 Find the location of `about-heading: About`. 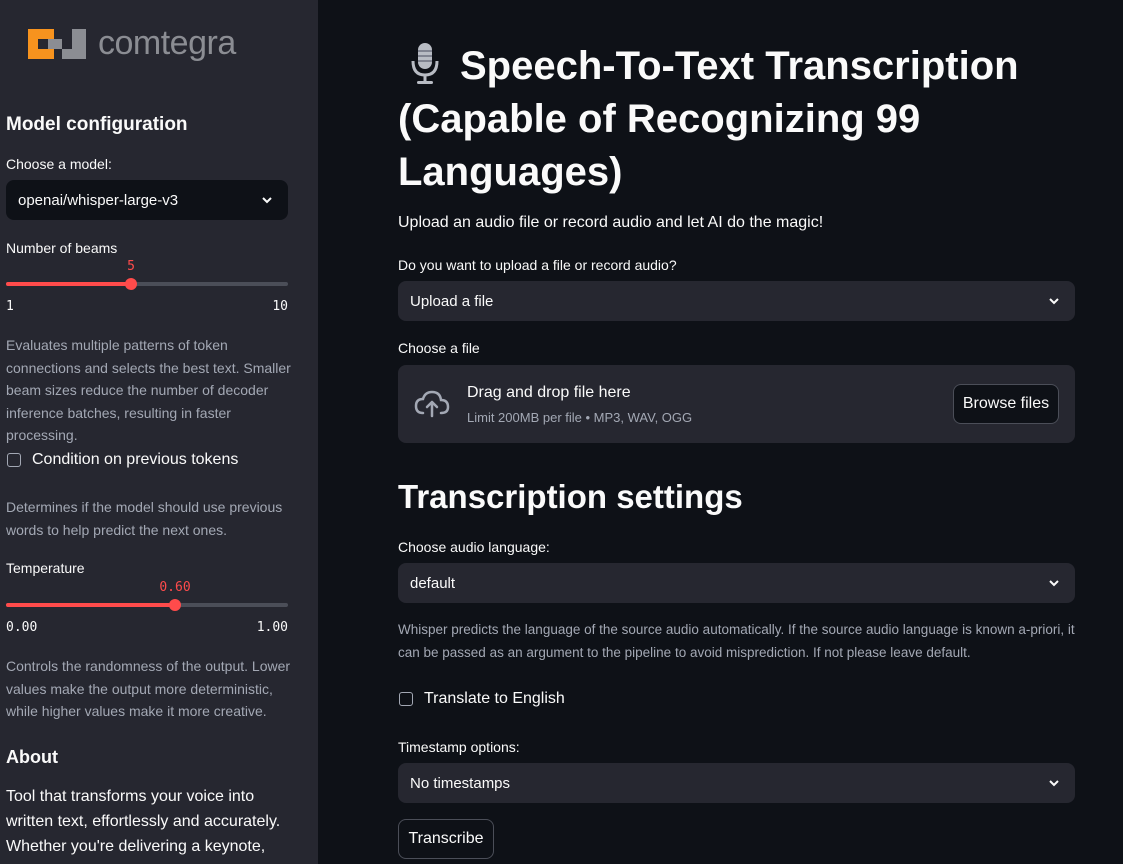

about-heading: About is located at coordinates (32, 757).